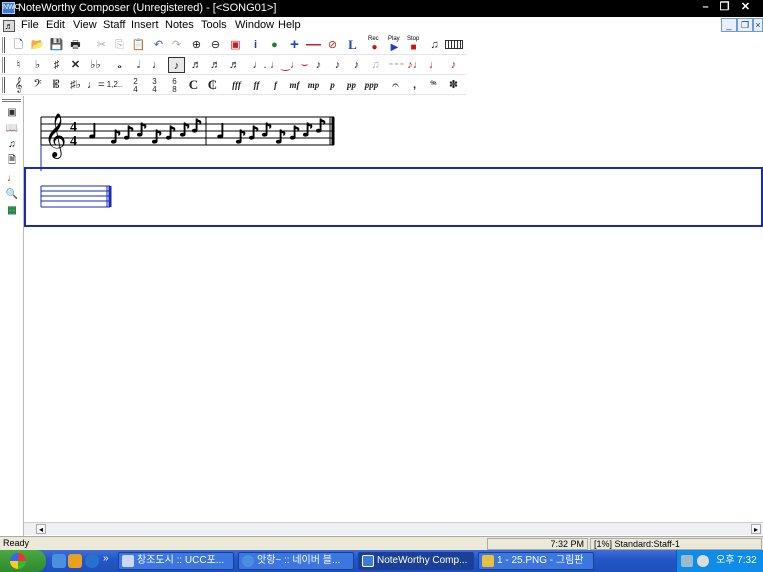  Describe the element at coordinates (313, 45) in the screenshot. I see `delete-staff-icon: —` at that location.